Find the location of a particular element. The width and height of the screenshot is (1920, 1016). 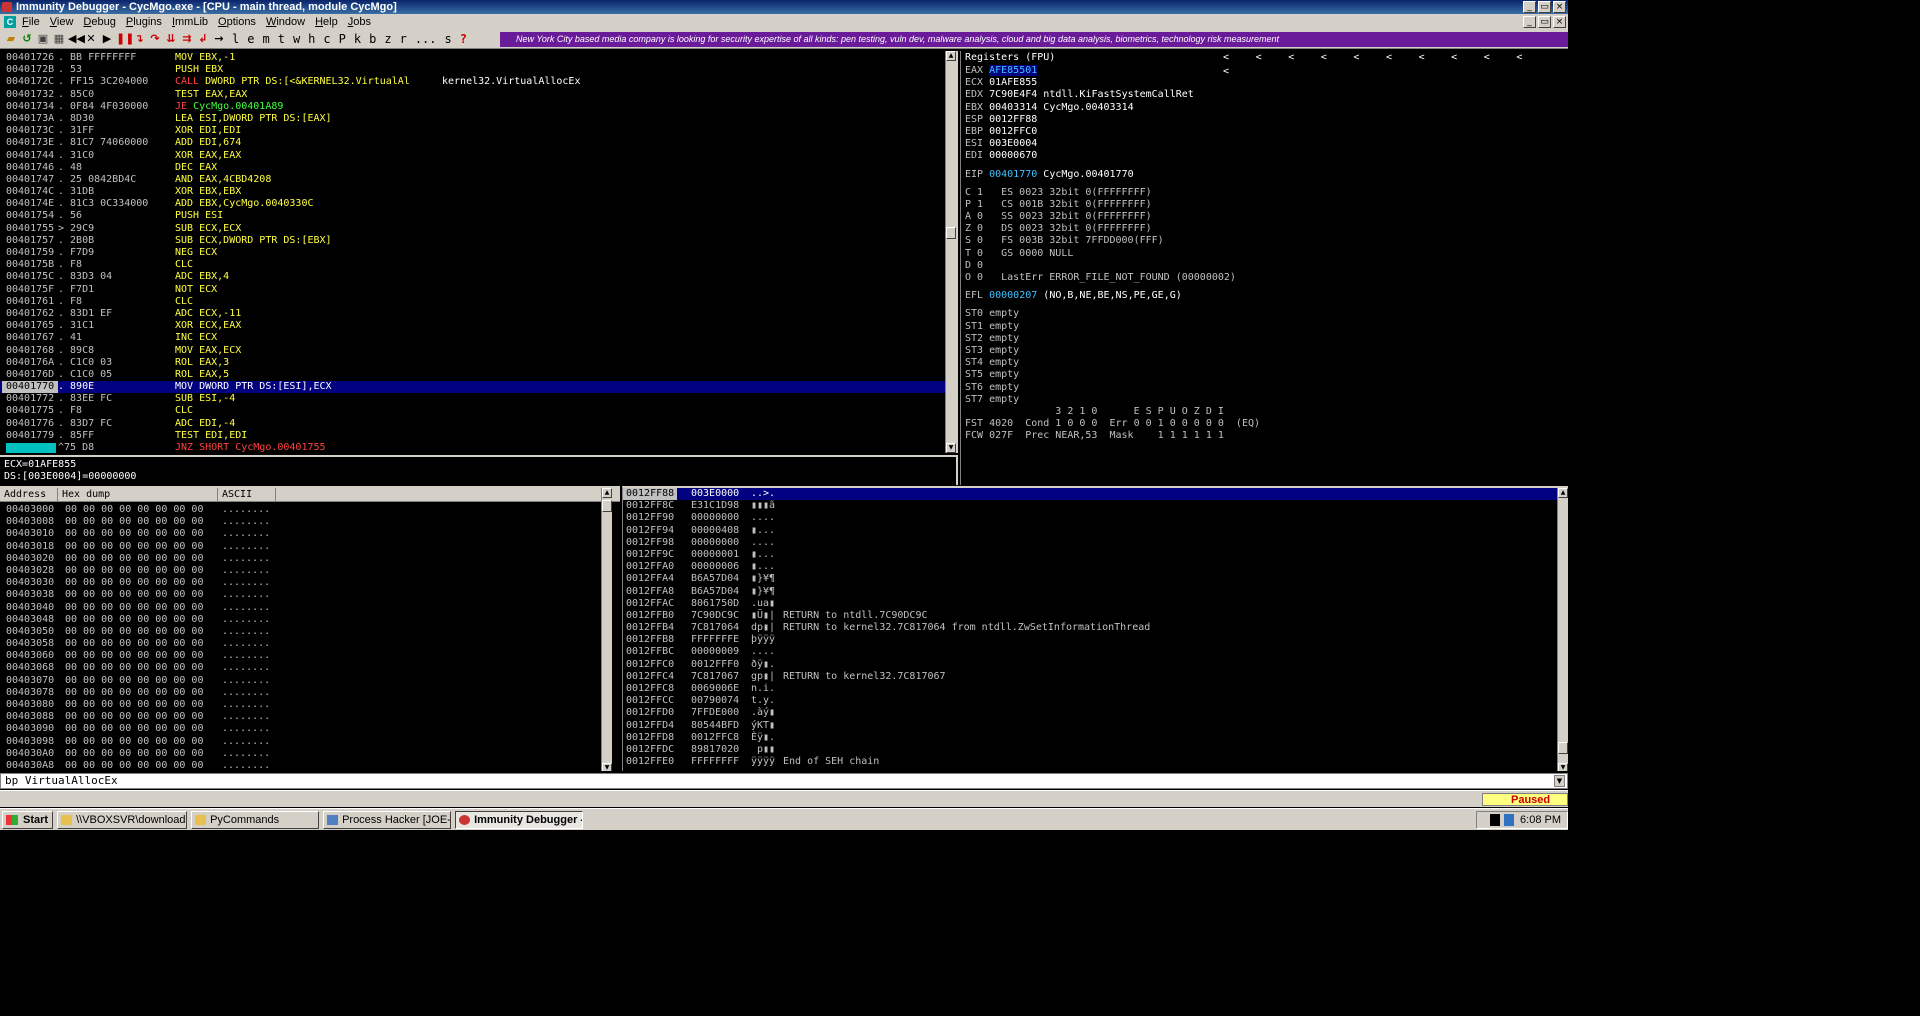

flag-row: D 0 is located at coordinates (1266, 266).